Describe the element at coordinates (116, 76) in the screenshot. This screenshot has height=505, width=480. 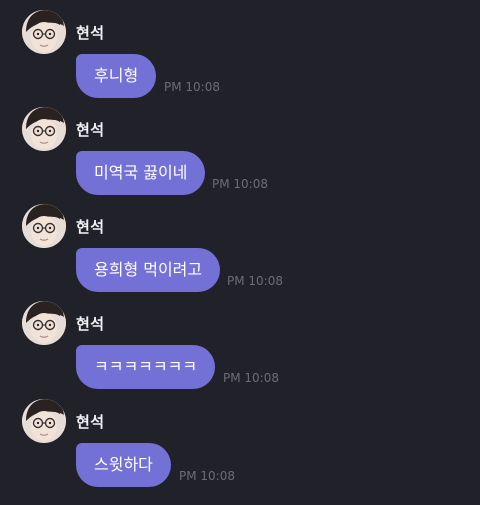
I see `message-bubble: 후니형` at that location.